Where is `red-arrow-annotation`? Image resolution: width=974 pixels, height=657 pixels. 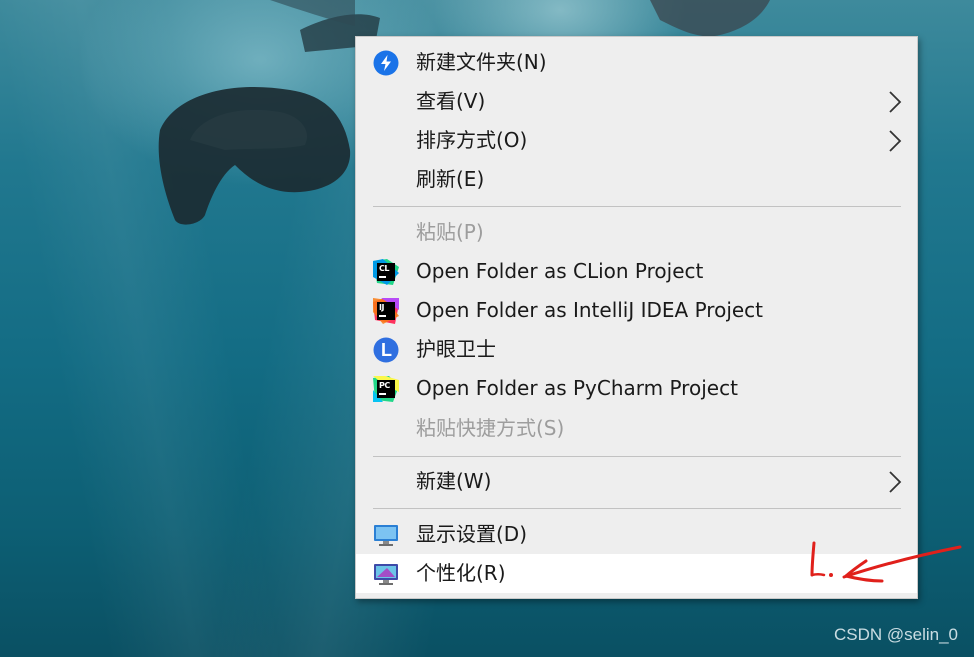 red-arrow-annotation is located at coordinates (885, 567).